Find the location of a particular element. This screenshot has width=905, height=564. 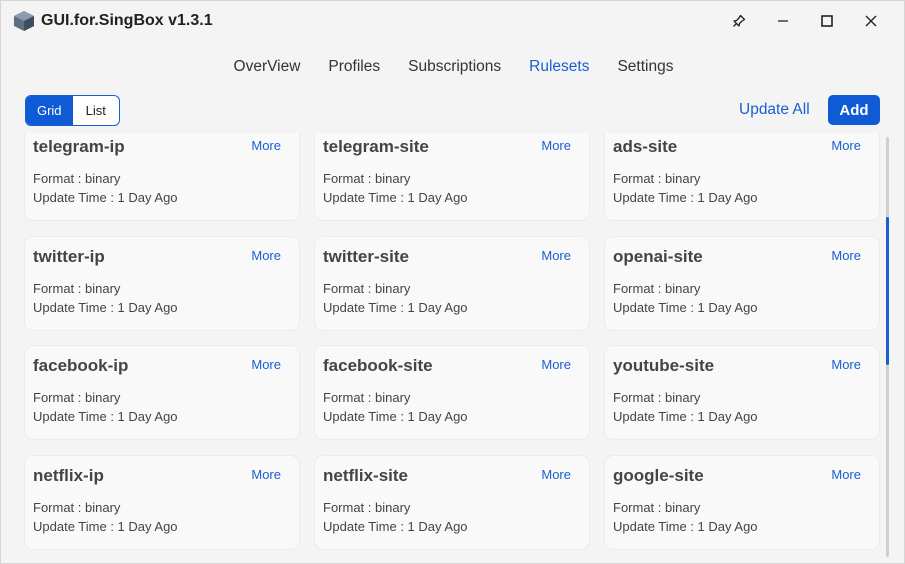

ruleset-name: netflix-site is located at coordinates (366, 475).